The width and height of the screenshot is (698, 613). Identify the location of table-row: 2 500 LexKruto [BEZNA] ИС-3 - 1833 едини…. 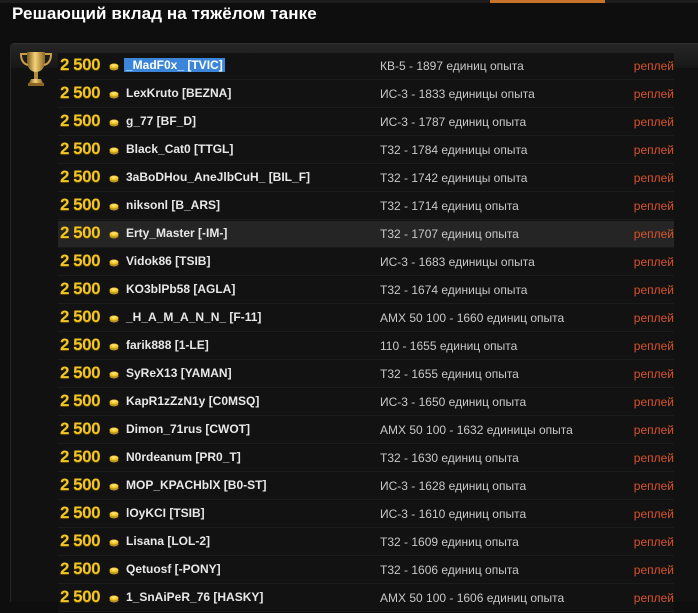
(366, 94).